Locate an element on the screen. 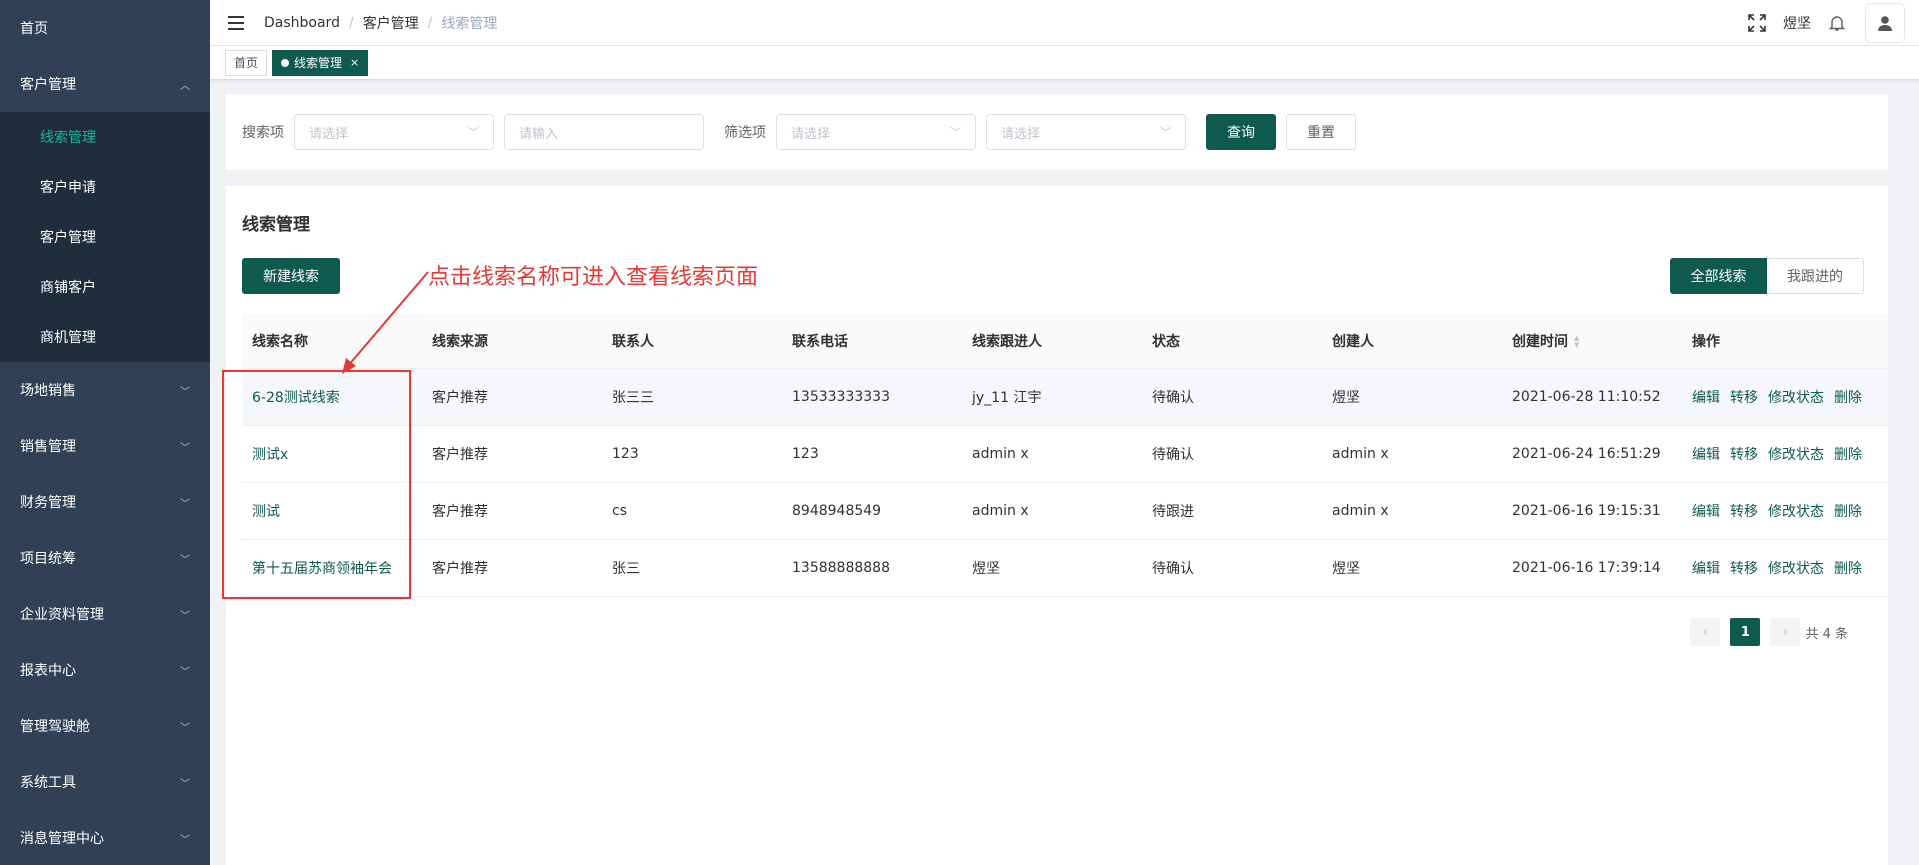  sidebar-item-reports: 报表中心 ﹀ is located at coordinates (105, 670).